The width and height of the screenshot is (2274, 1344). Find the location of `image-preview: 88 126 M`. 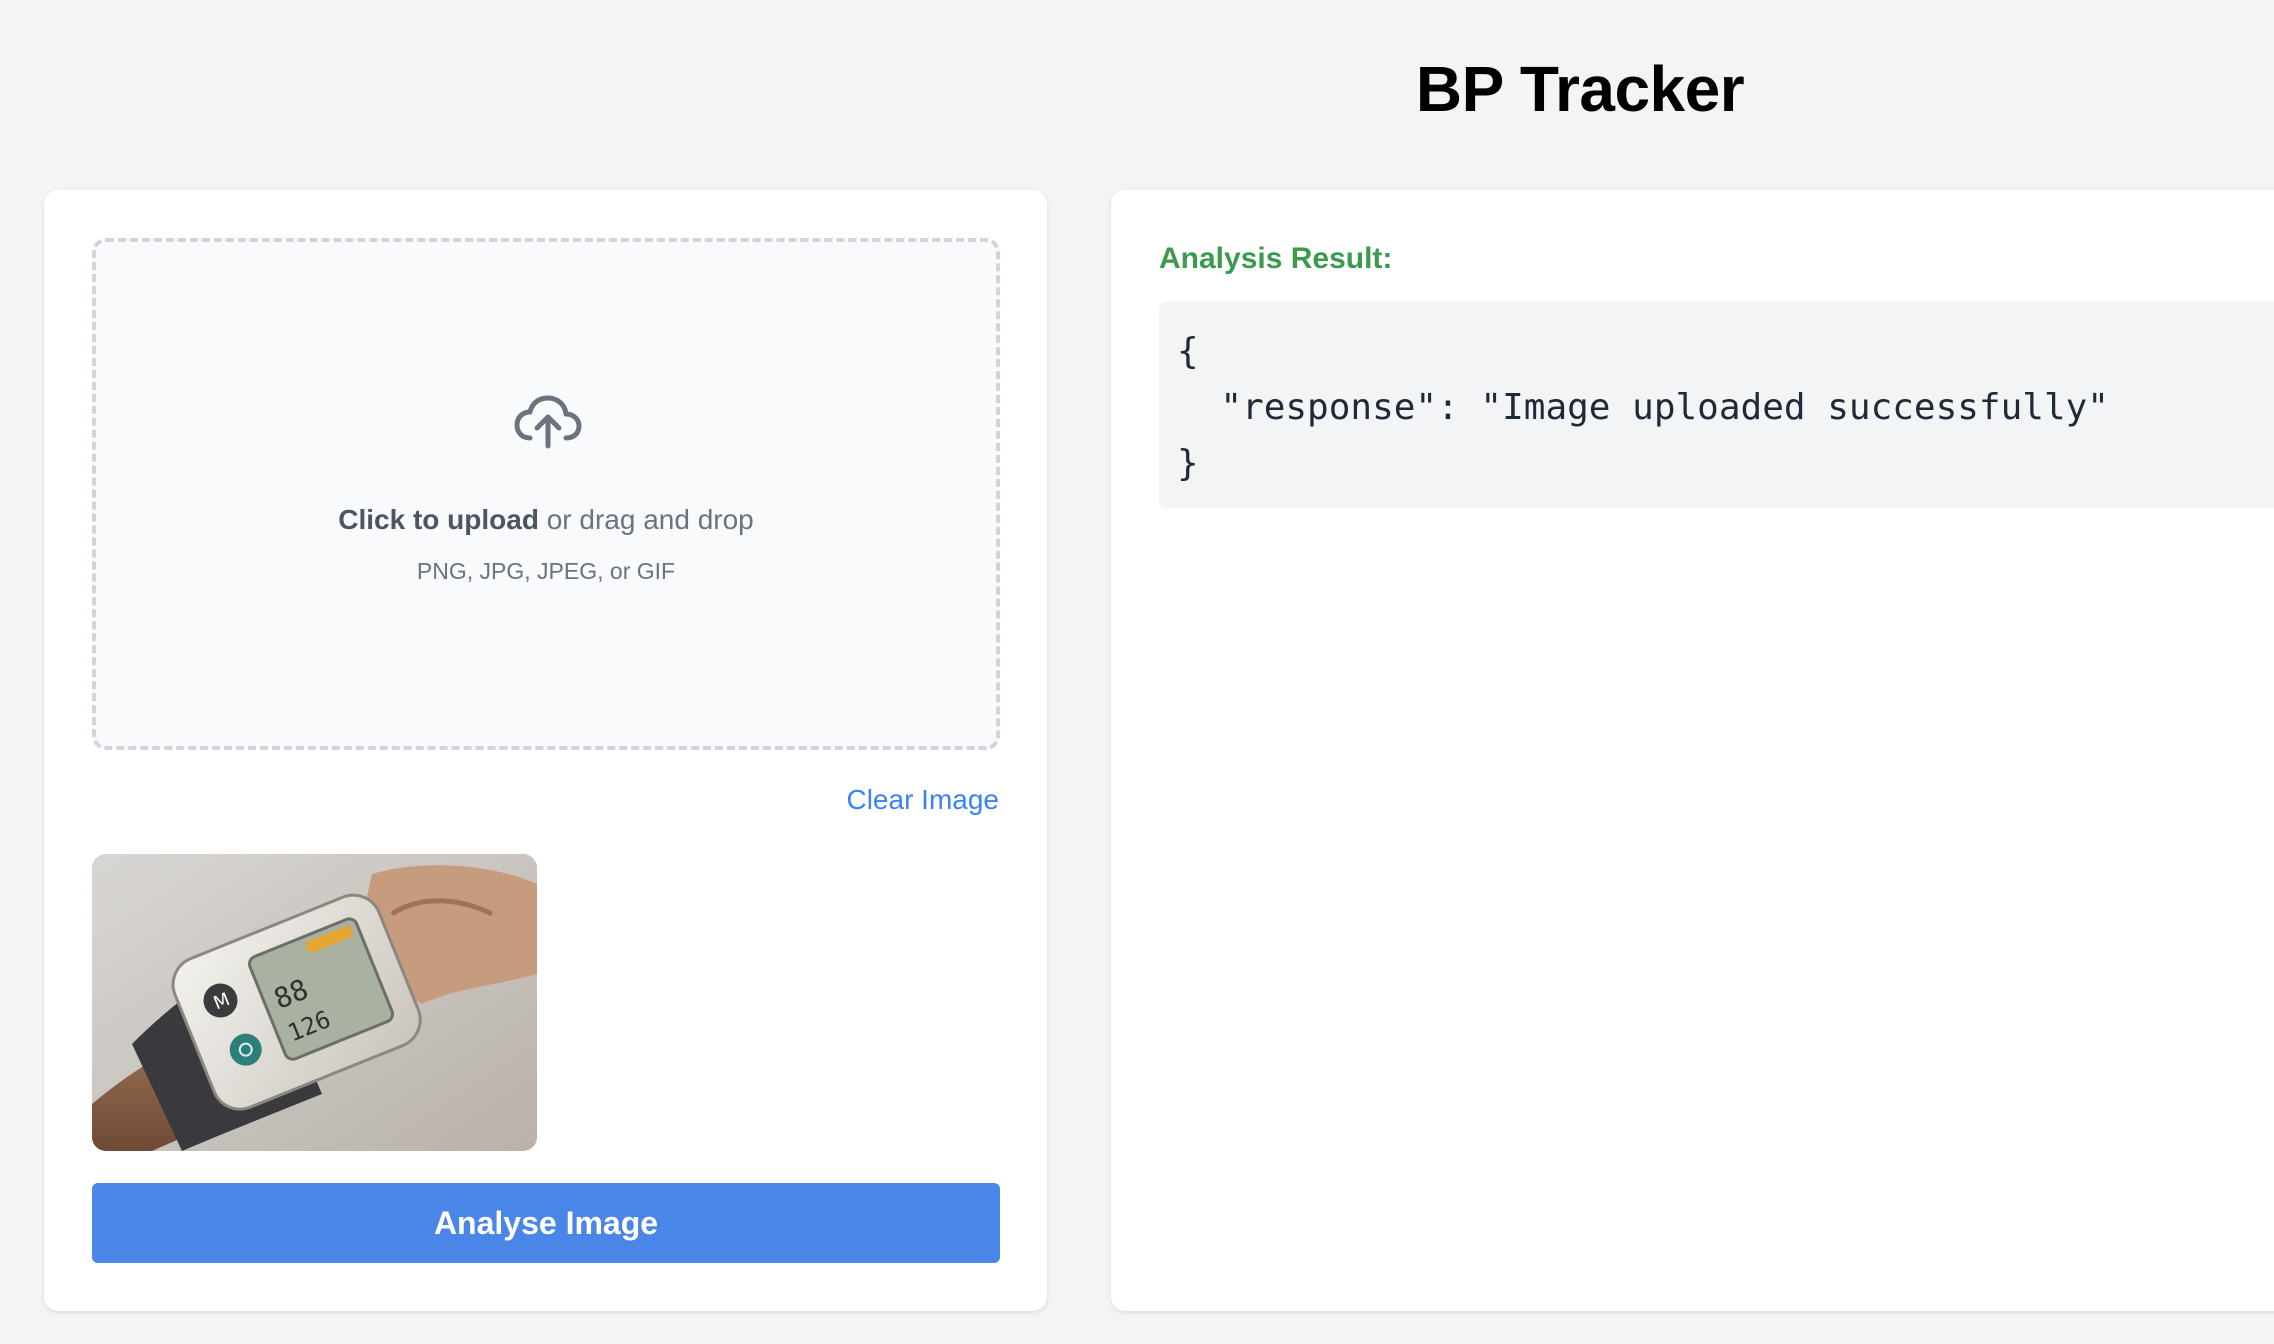

image-preview: 88 126 M is located at coordinates (314, 1002).